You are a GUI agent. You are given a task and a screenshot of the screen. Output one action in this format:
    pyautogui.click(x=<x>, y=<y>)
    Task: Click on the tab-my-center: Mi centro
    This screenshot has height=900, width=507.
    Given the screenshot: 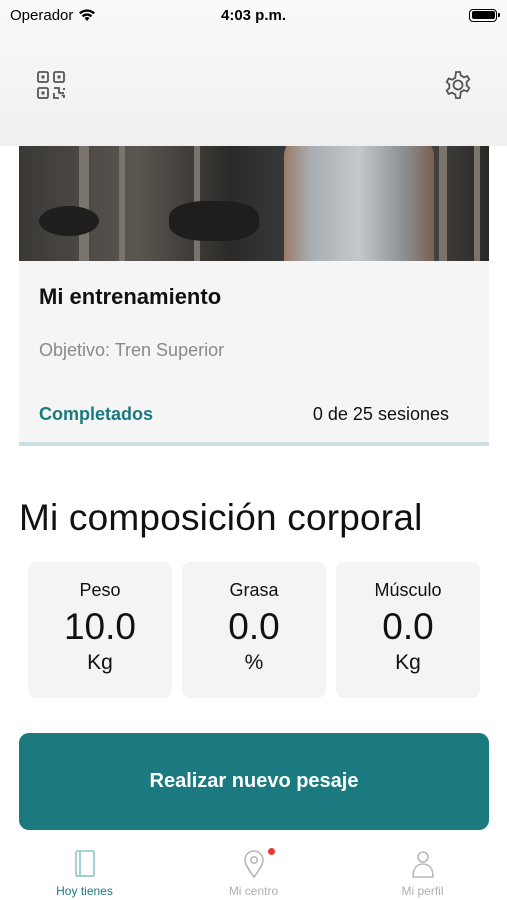 What is the action you would take?
    pyautogui.click(x=253, y=869)
    